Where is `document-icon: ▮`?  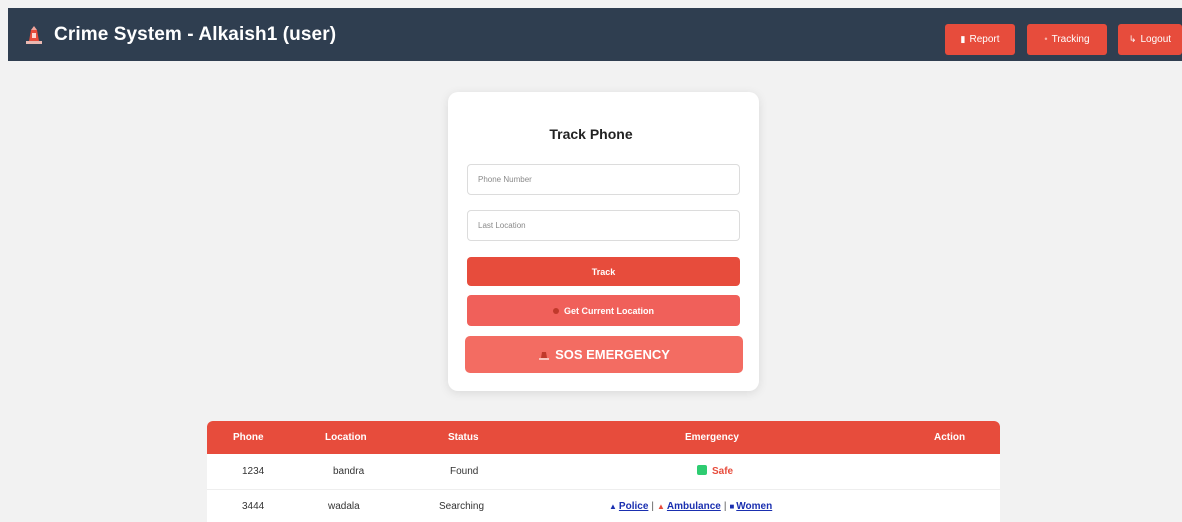 document-icon: ▮ is located at coordinates (963, 39).